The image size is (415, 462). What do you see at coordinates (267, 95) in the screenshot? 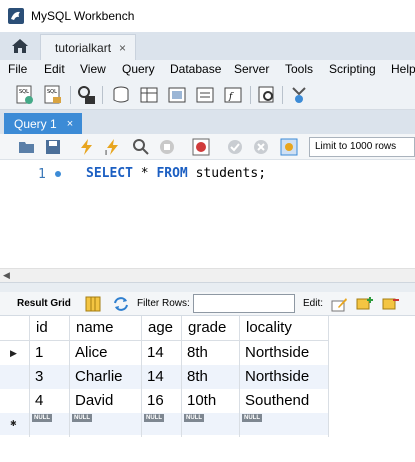
I see `search-table-data-icon` at bounding box center [267, 95].